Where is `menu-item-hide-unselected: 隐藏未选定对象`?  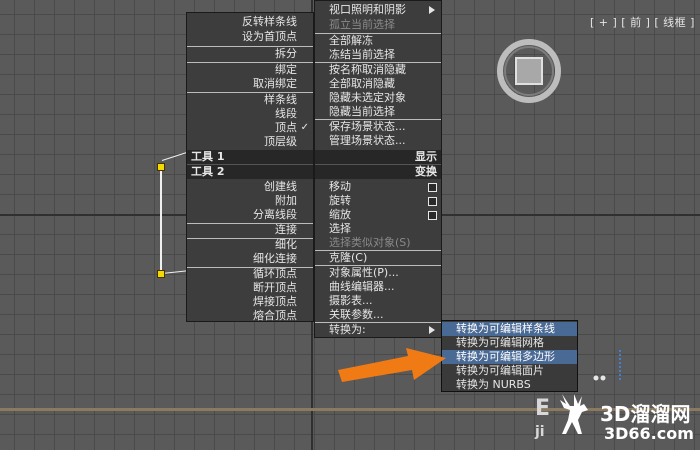
menu-item-hide-unselected: 隐藏未选定对象 is located at coordinates (378, 98).